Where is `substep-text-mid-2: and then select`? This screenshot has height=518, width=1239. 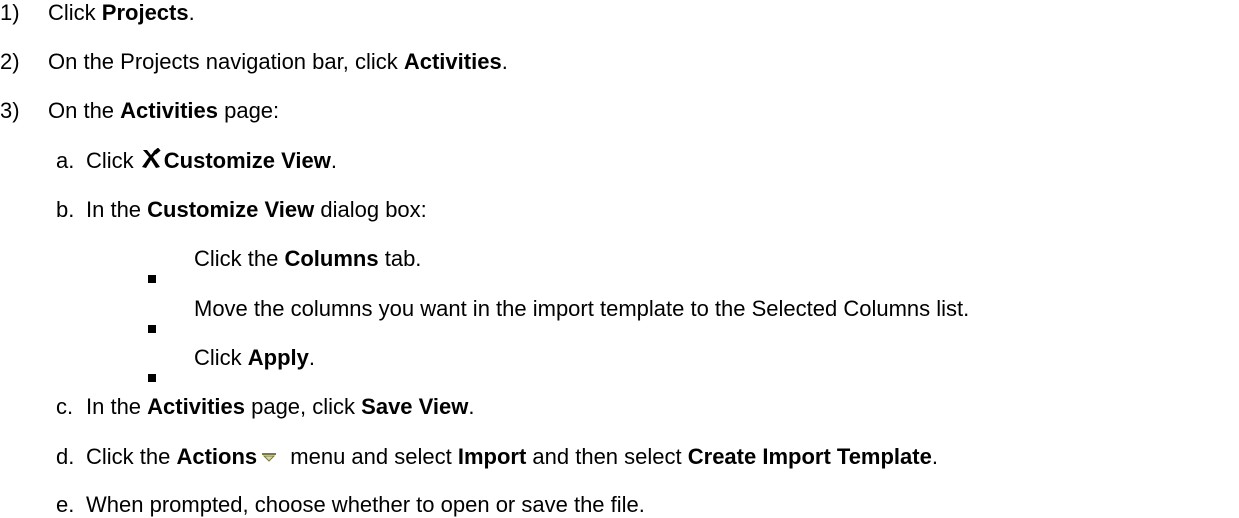 substep-text-mid-2: and then select is located at coordinates (607, 456).